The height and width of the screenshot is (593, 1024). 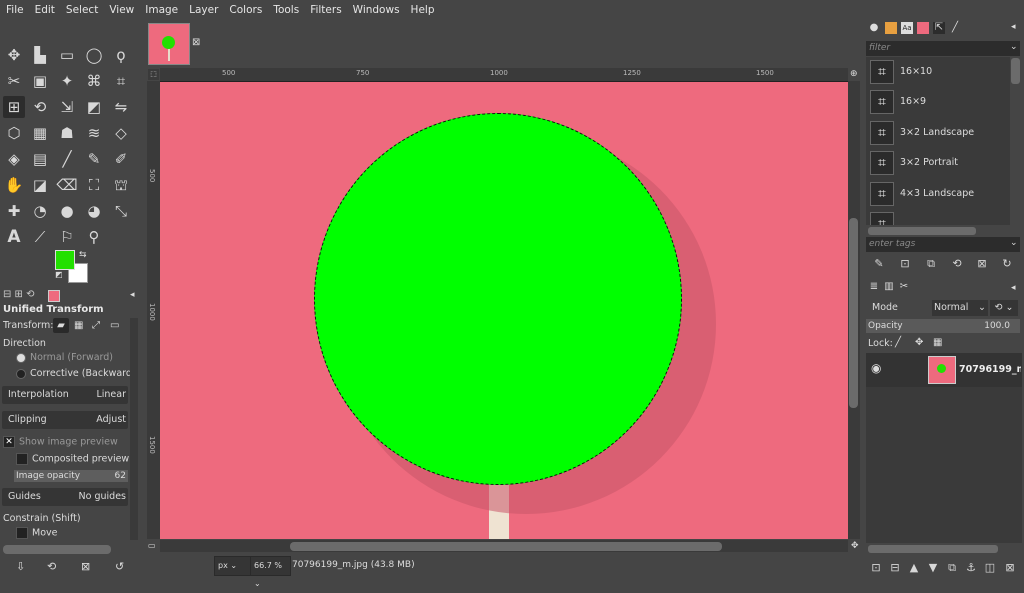 What do you see at coordinates (67, 237) in the screenshot?
I see `measure-icon: ⚐` at bounding box center [67, 237].